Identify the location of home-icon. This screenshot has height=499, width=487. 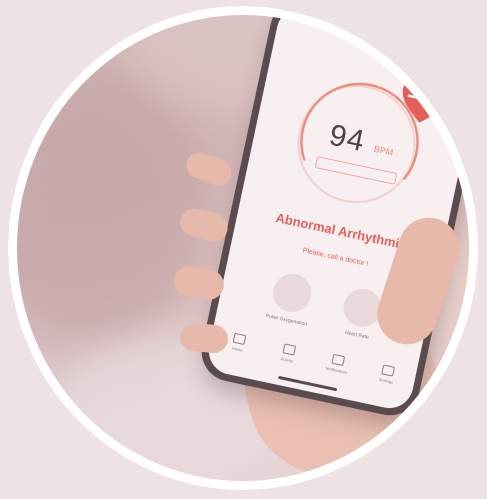
(239, 339).